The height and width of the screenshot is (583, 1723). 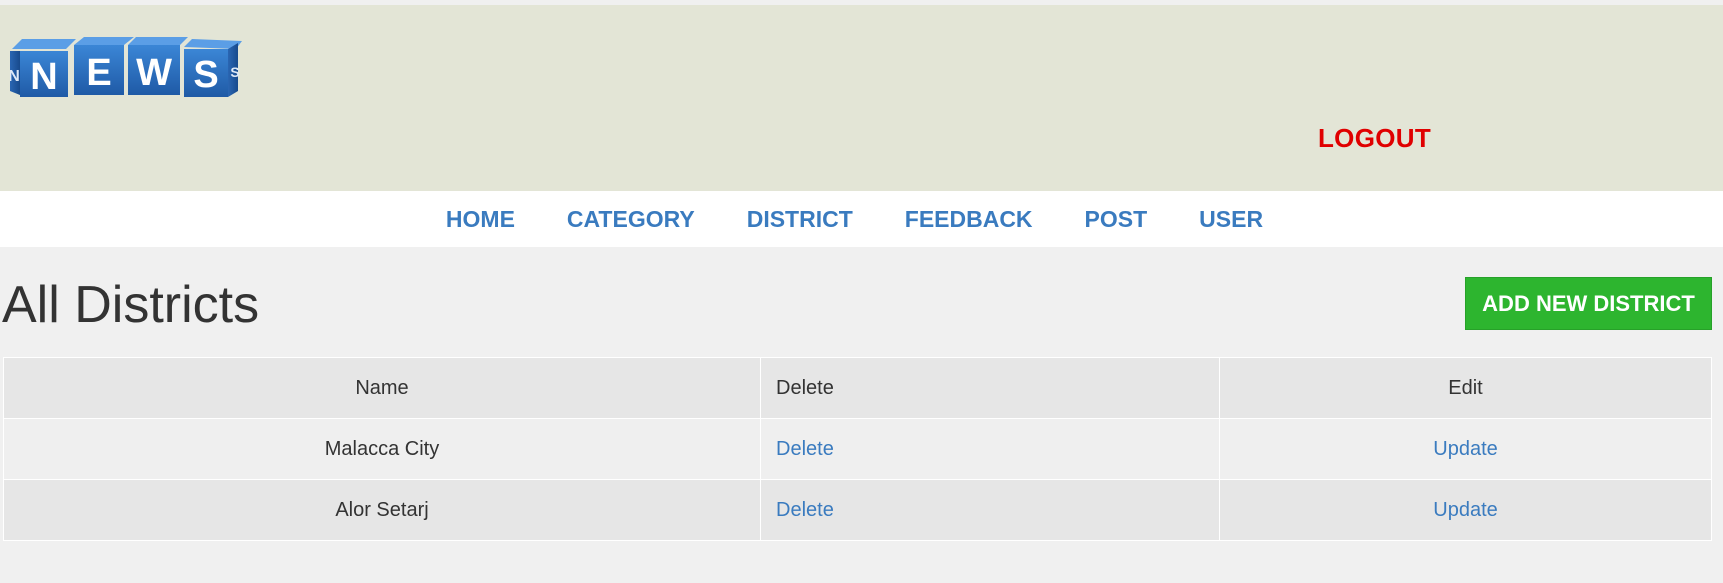 I want to click on district-name: Malacca City, so click(x=382, y=449).